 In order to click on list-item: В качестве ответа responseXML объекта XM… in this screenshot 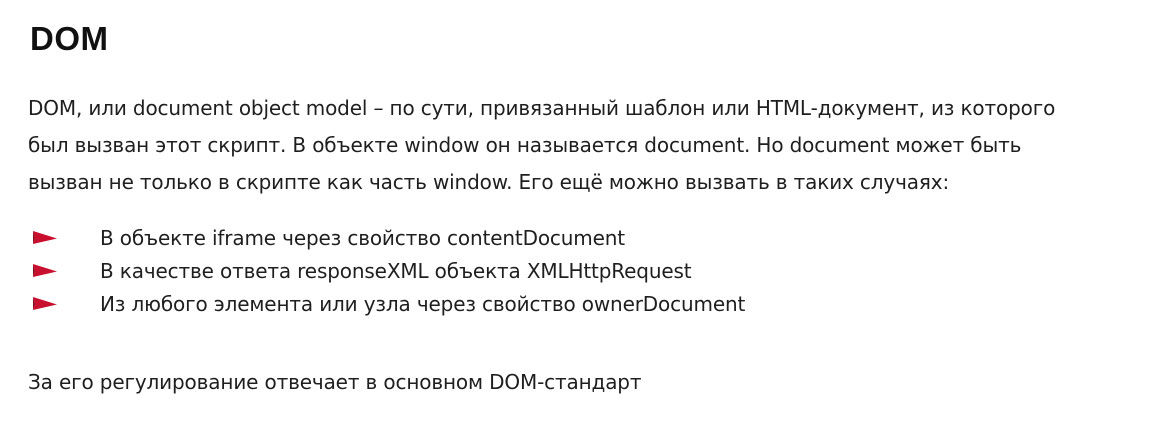, I will do `click(582, 271)`.